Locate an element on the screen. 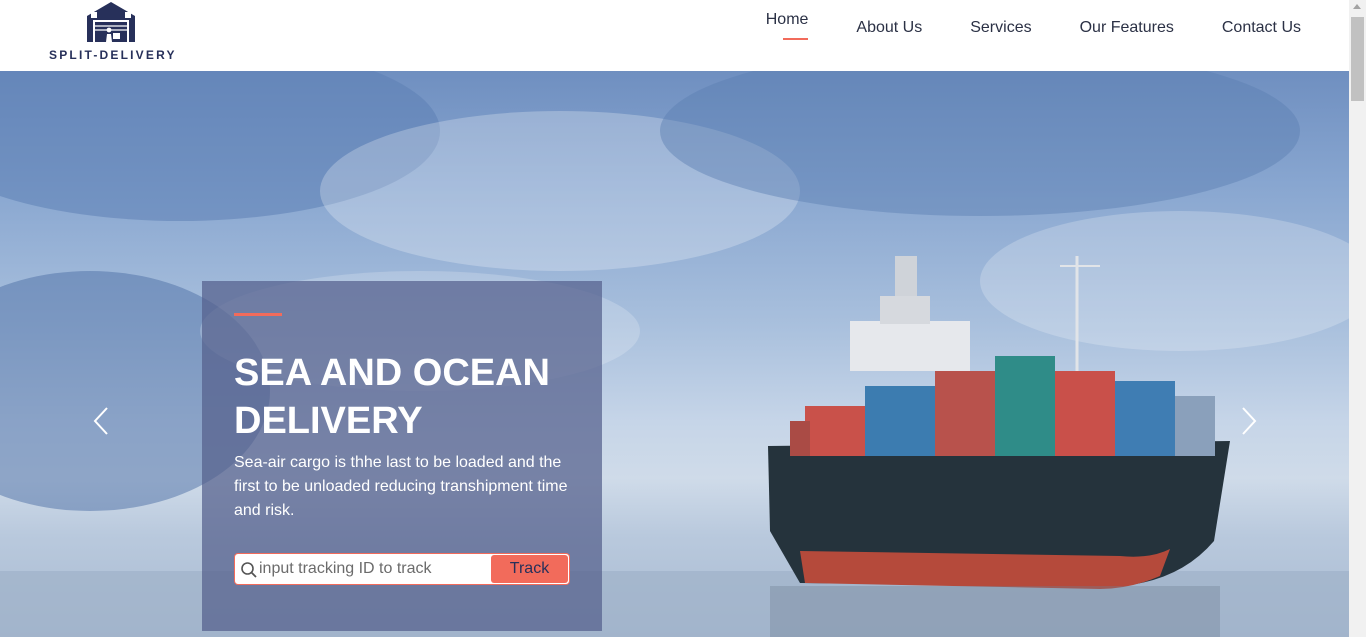 The height and width of the screenshot is (637, 1366). chevron-right-icon is located at coordinates (1249, 421).